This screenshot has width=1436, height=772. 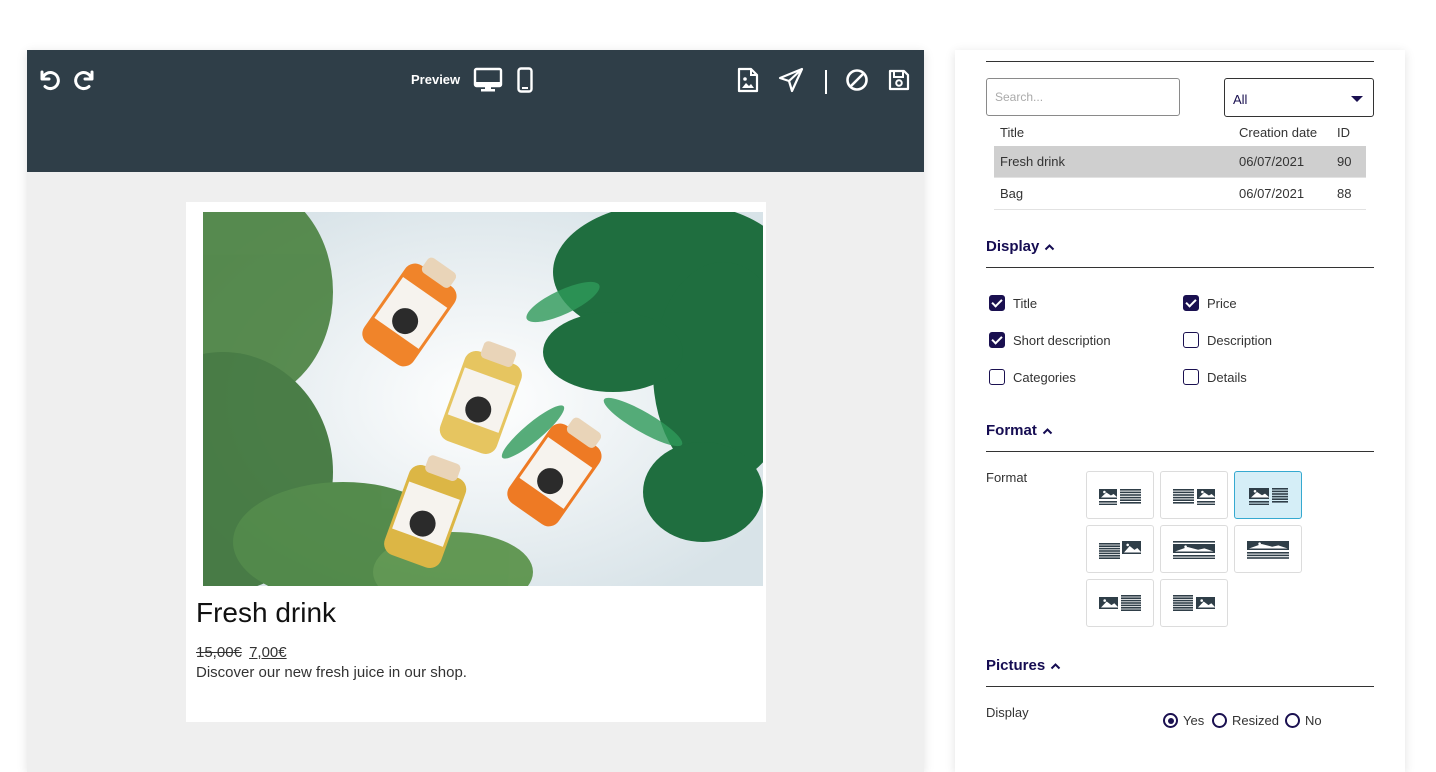 I want to click on checkbox-short-description: Short description, so click(x=1050, y=340).